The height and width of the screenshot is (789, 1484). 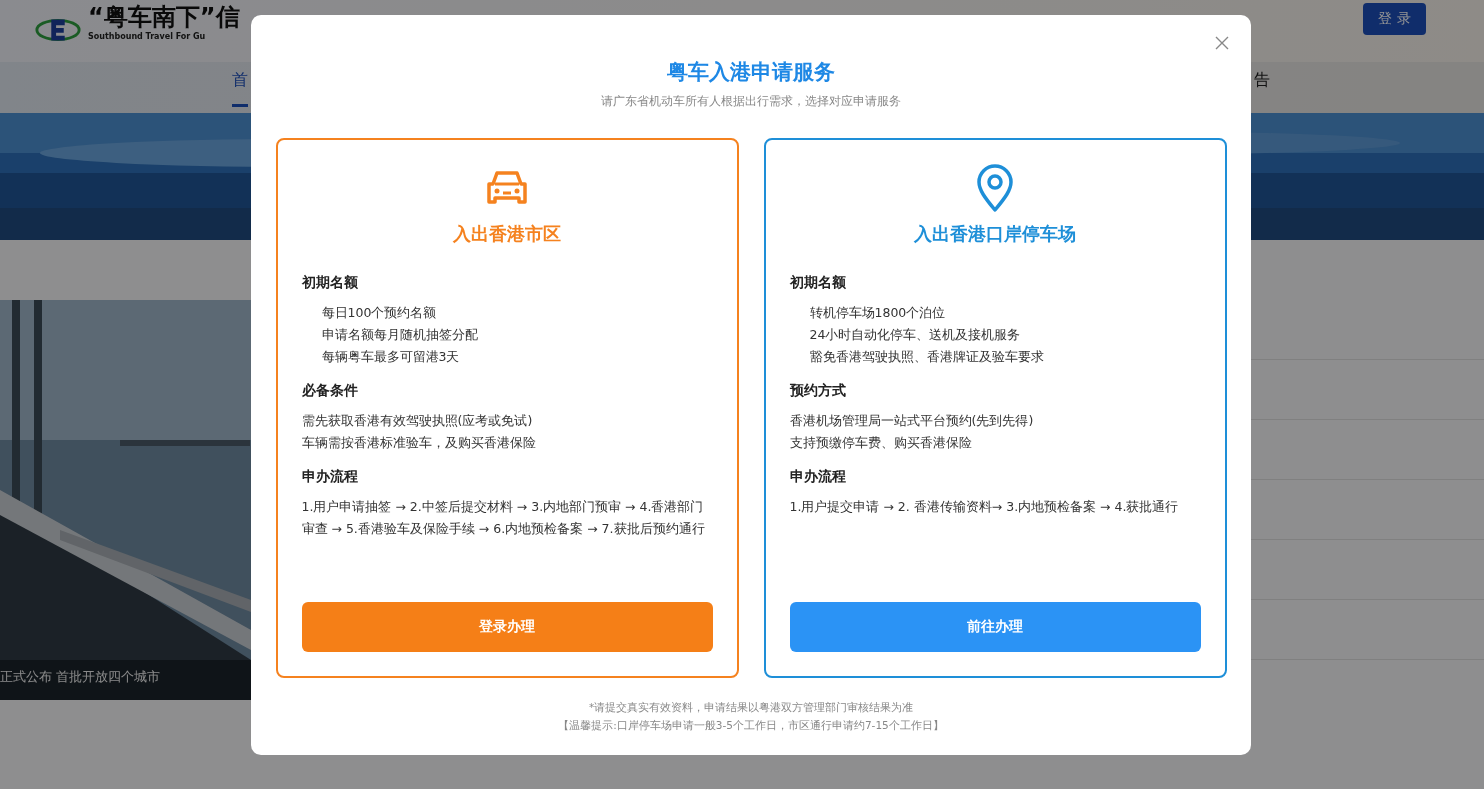 I want to click on section-text: 1.用户提交申请 → 2. 香港传输资料→ 3.内地预检备案 → 4.获批通行, so click(x=984, y=507).